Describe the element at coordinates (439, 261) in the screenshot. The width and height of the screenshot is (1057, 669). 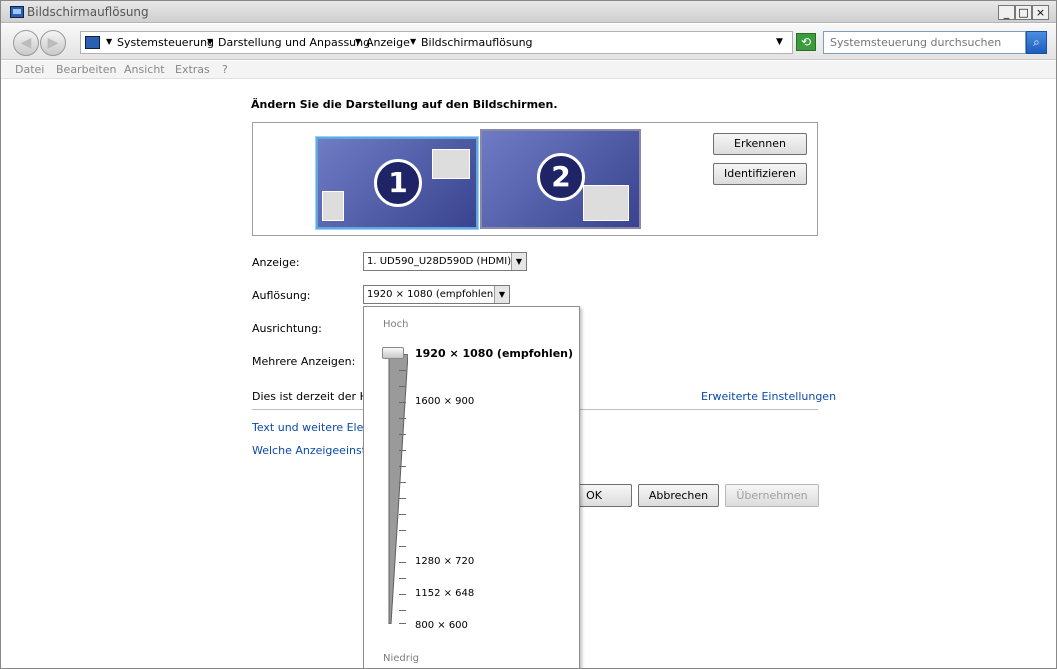
I see `display-select-value: 1. UD590_U28D590D (HDMI)` at that location.